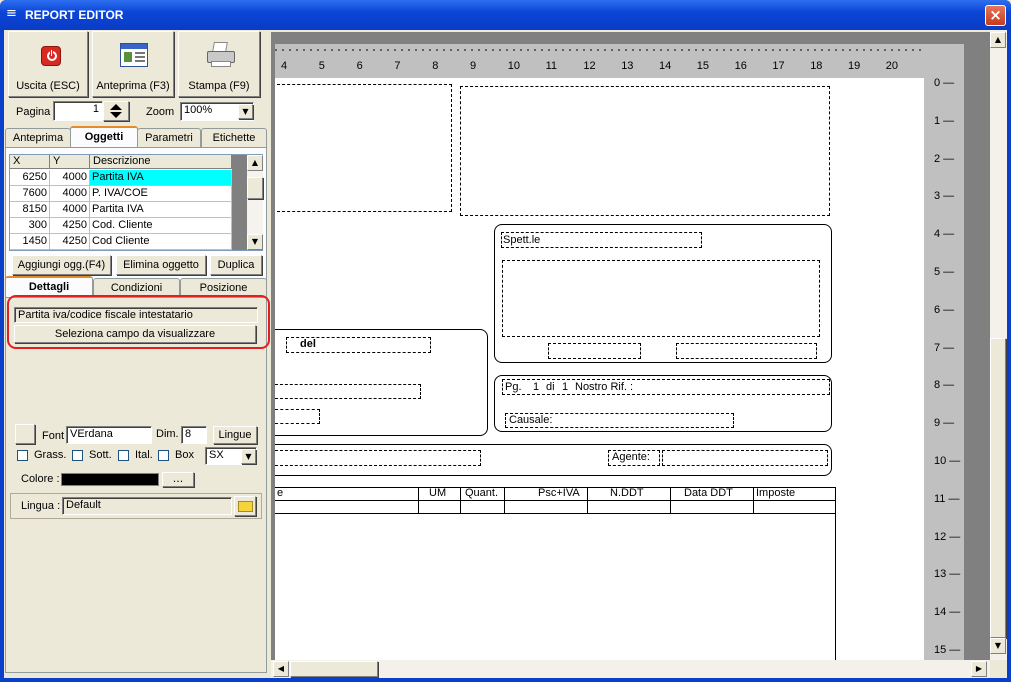  I want to click on ruler-tick-label: 6 —, so click(944, 309).